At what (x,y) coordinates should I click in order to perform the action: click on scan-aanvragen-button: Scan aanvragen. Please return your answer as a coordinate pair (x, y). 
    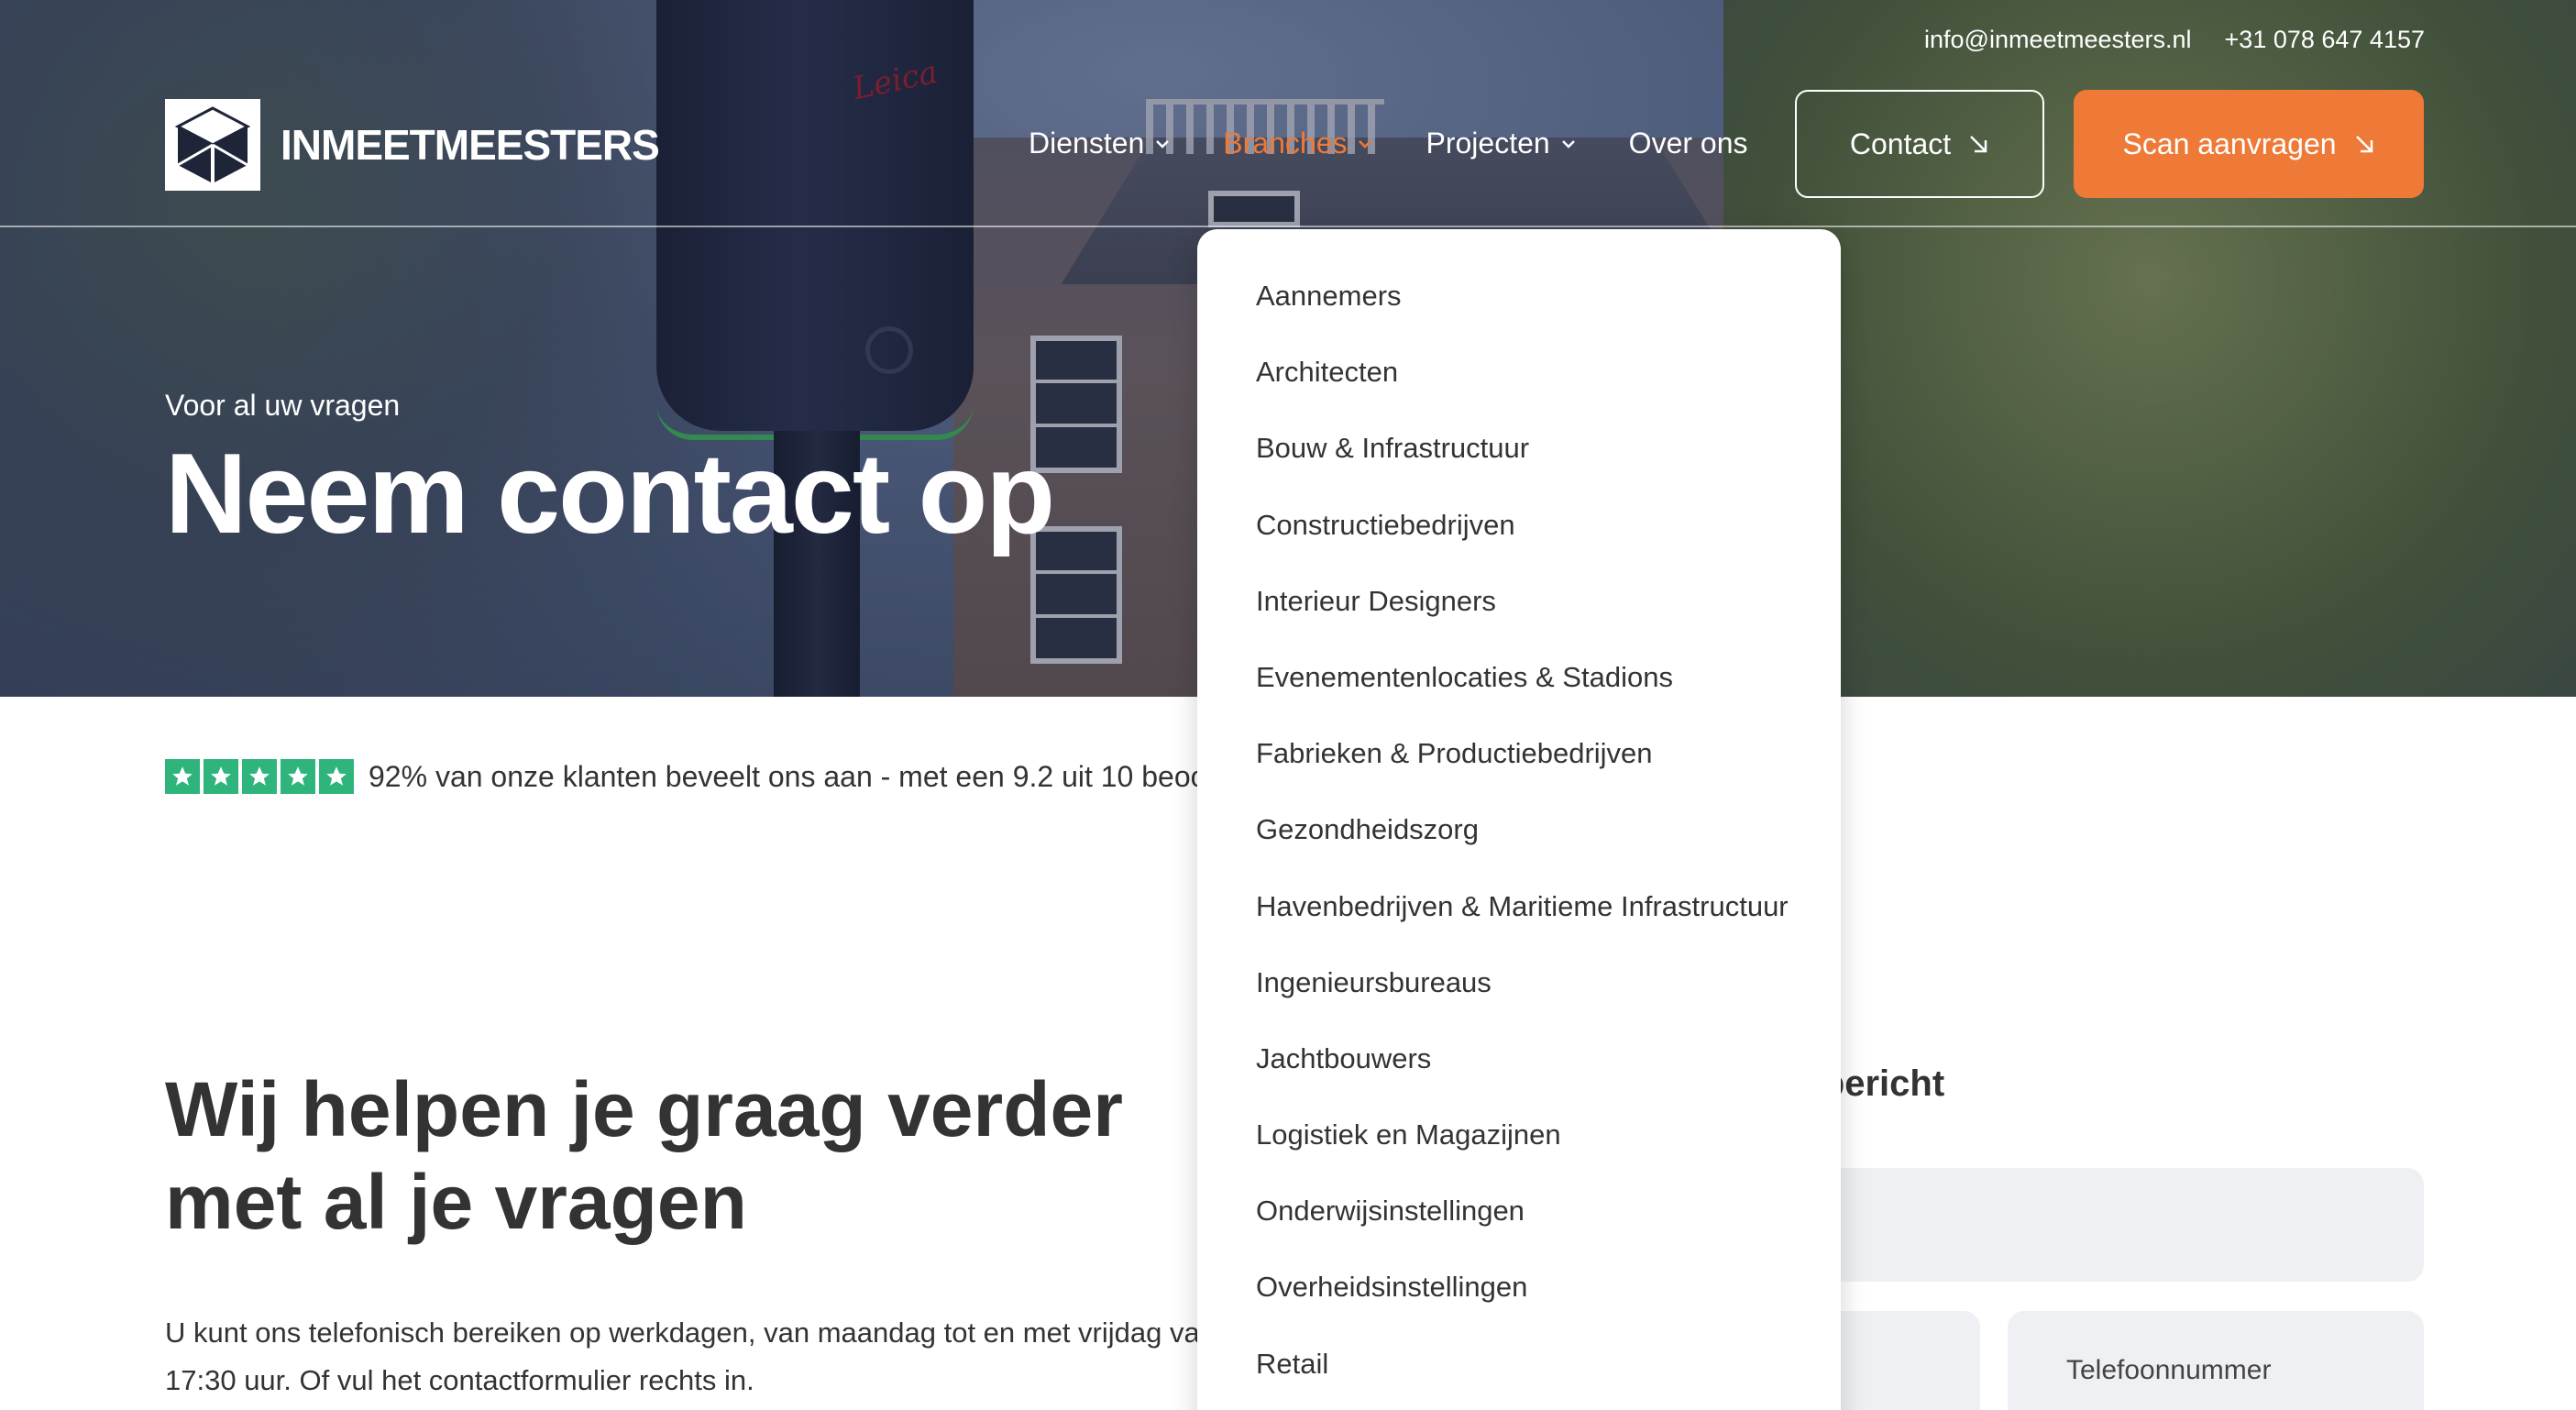
    Looking at the image, I should click on (2249, 144).